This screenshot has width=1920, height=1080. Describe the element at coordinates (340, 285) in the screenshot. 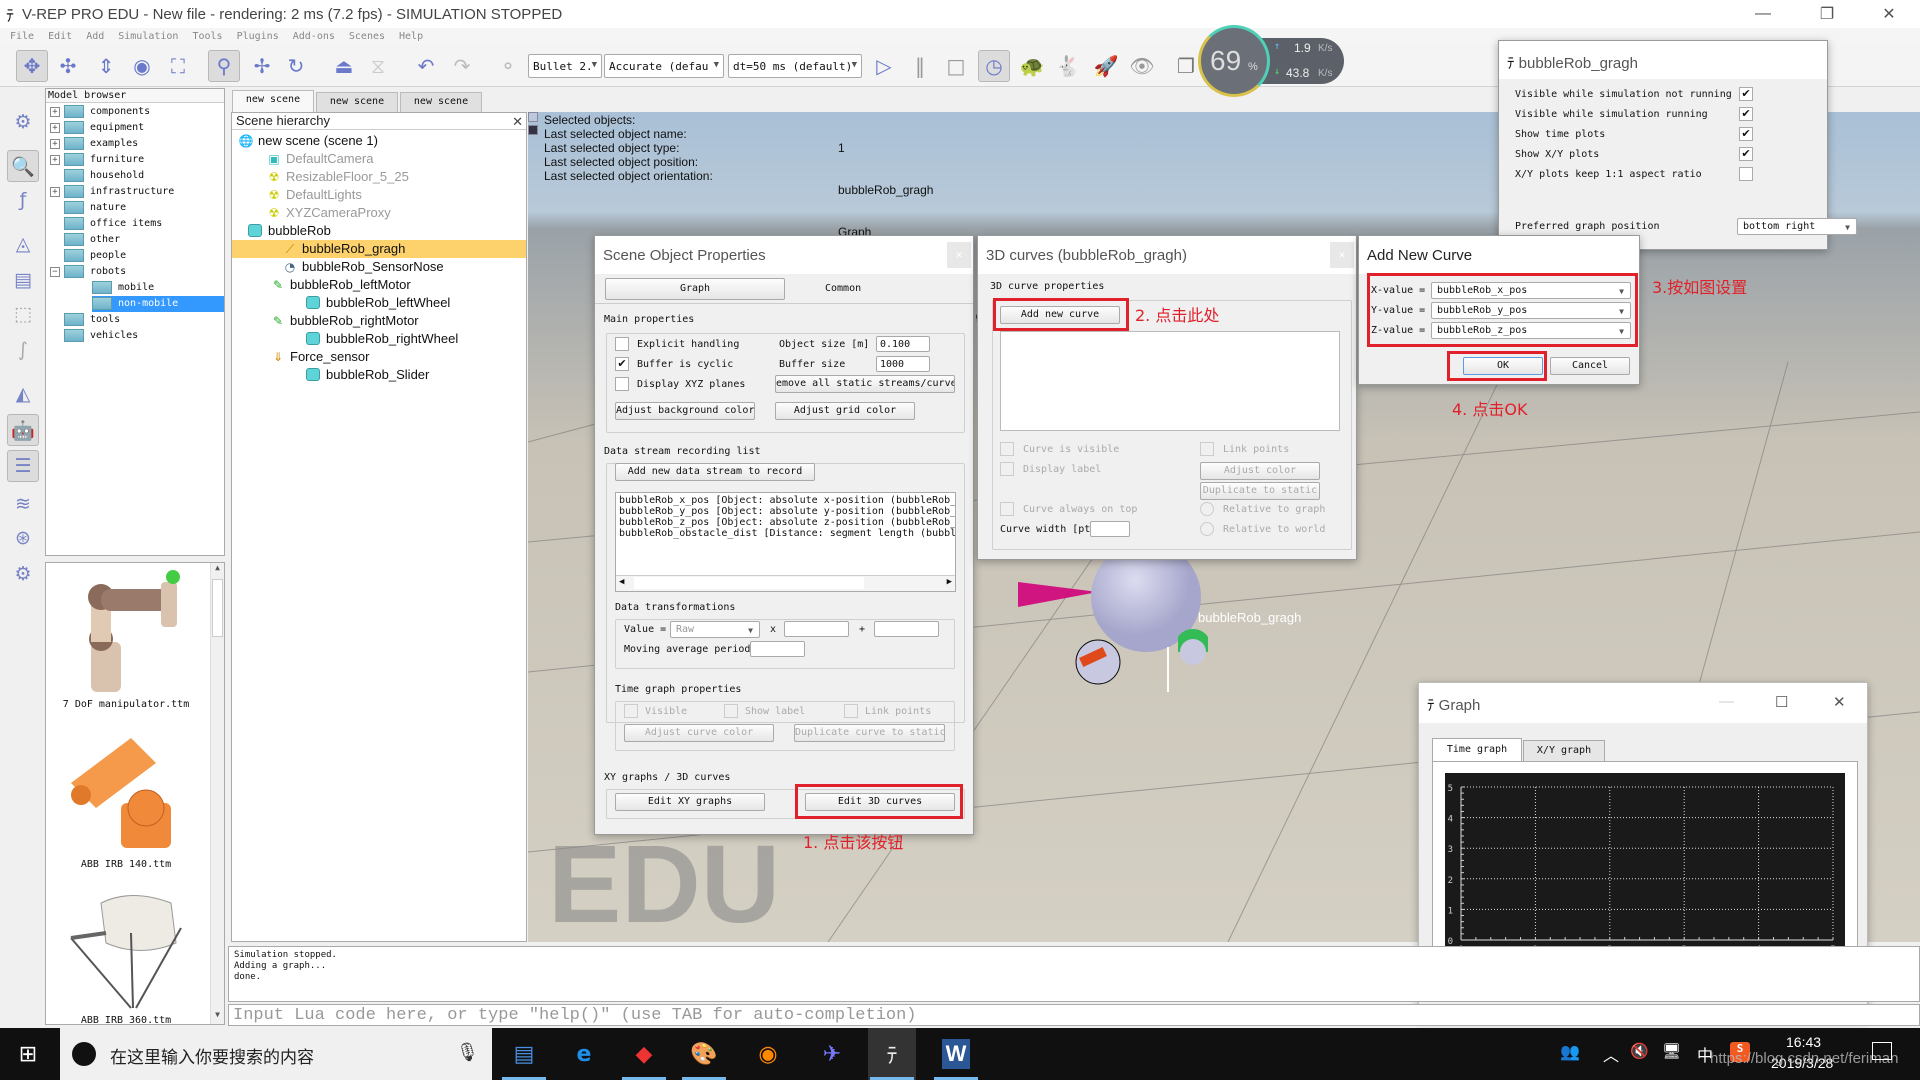

I see `hierarchy-item-bubbleRob_leftMotor: ✎ bubbleRob_leftMotor` at that location.